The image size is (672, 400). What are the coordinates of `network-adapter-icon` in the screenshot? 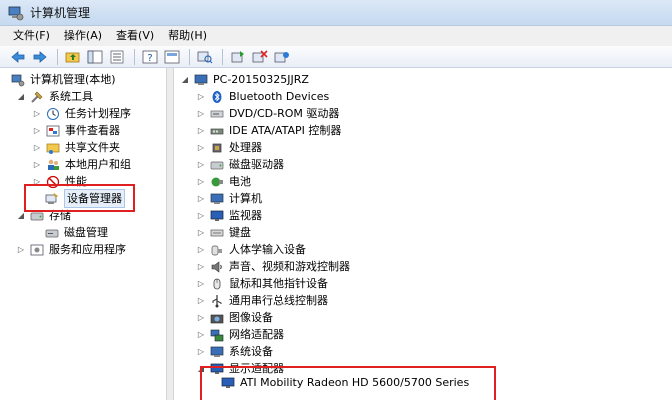 It's located at (217, 335).